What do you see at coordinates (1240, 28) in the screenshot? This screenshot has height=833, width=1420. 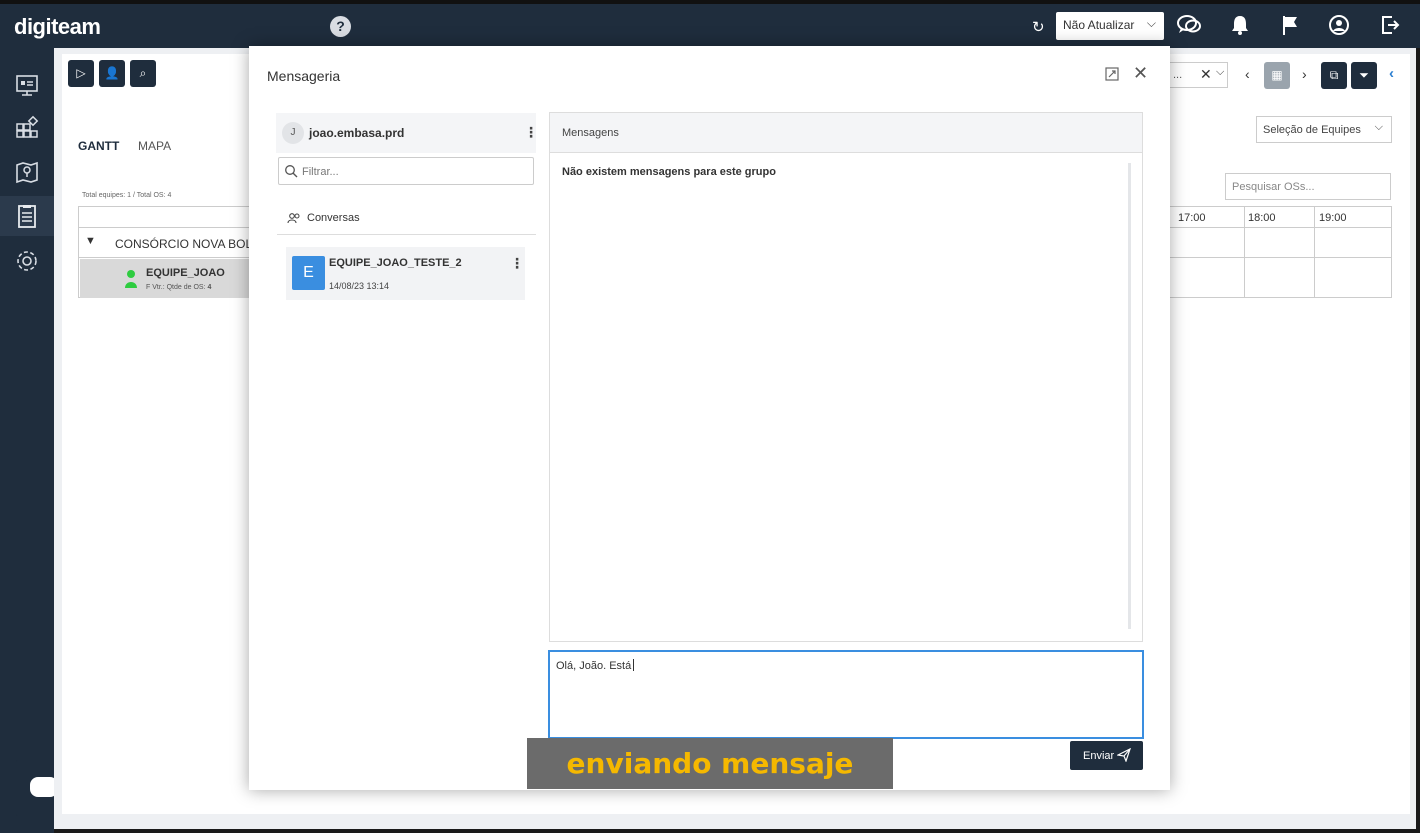 I see `bell-icon` at bounding box center [1240, 28].